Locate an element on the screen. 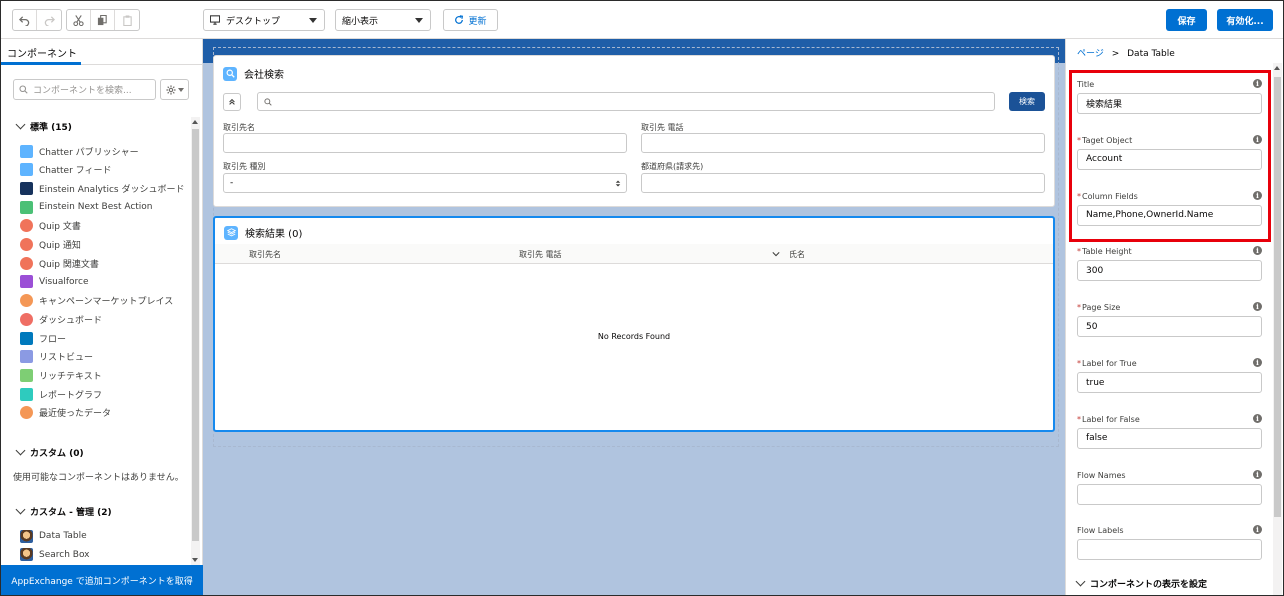 This screenshot has width=1284, height=596. standard-component-label: リストビュー is located at coordinates (66, 358).